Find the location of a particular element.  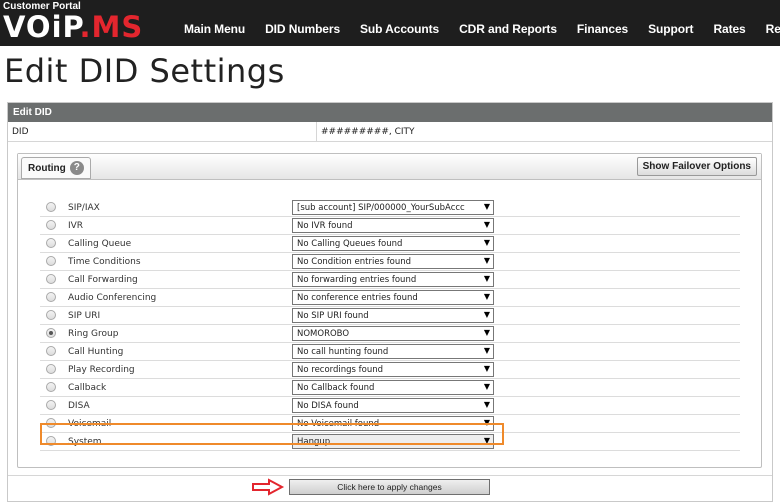

routing-option-row: Ring Group NOMOROBO ▼ is located at coordinates (390, 334).